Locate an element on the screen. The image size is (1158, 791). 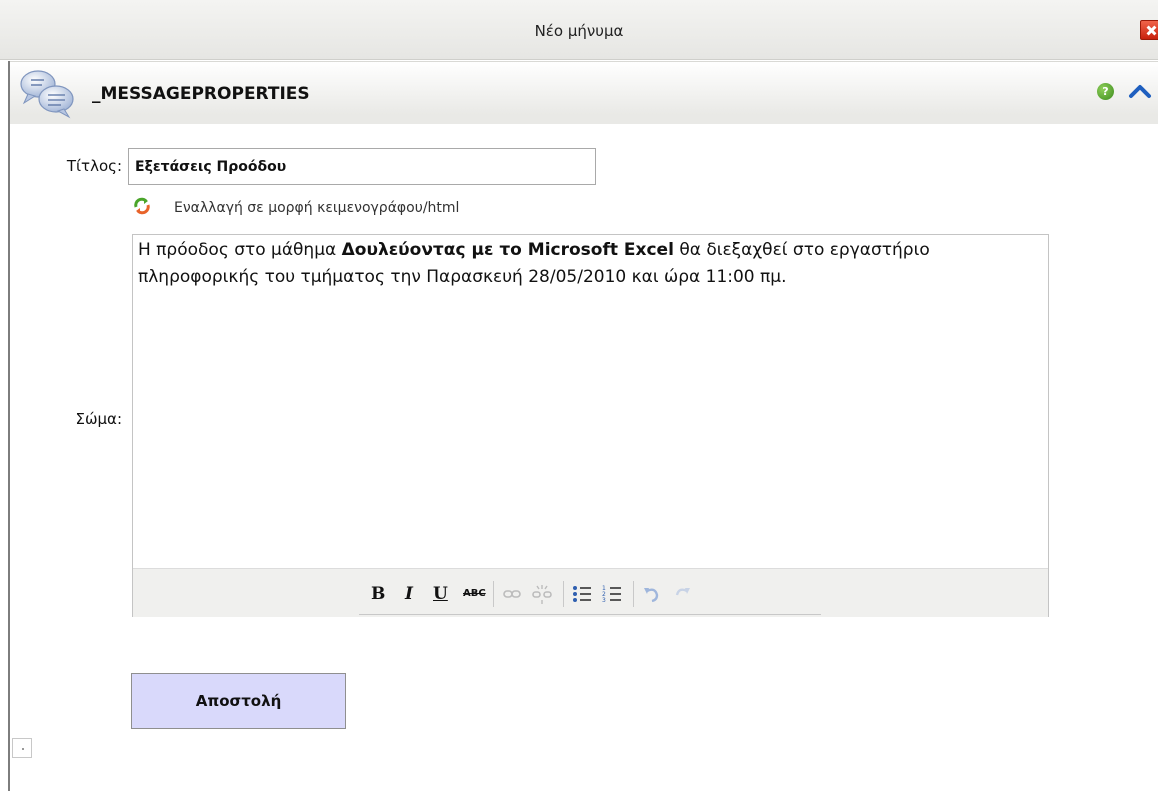
strikethrough-button: ABC is located at coordinates (474, 598).